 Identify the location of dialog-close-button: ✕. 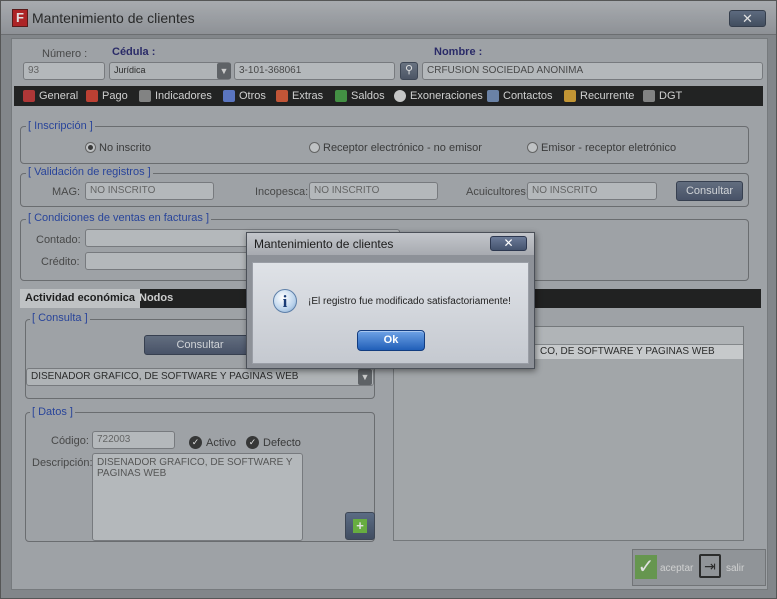
(508, 243).